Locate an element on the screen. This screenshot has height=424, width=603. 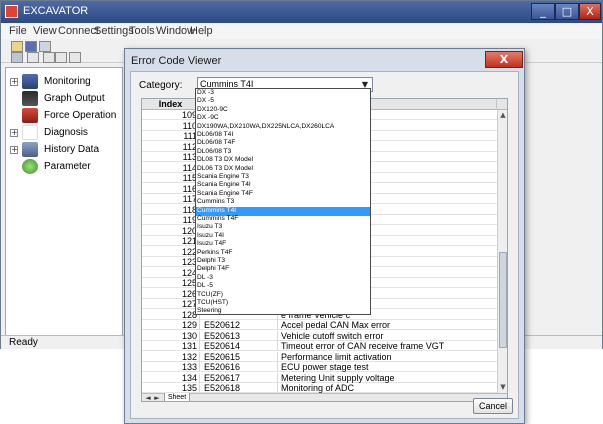
dialog-title: Error Code Viewer is located at coordinates (176, 61).